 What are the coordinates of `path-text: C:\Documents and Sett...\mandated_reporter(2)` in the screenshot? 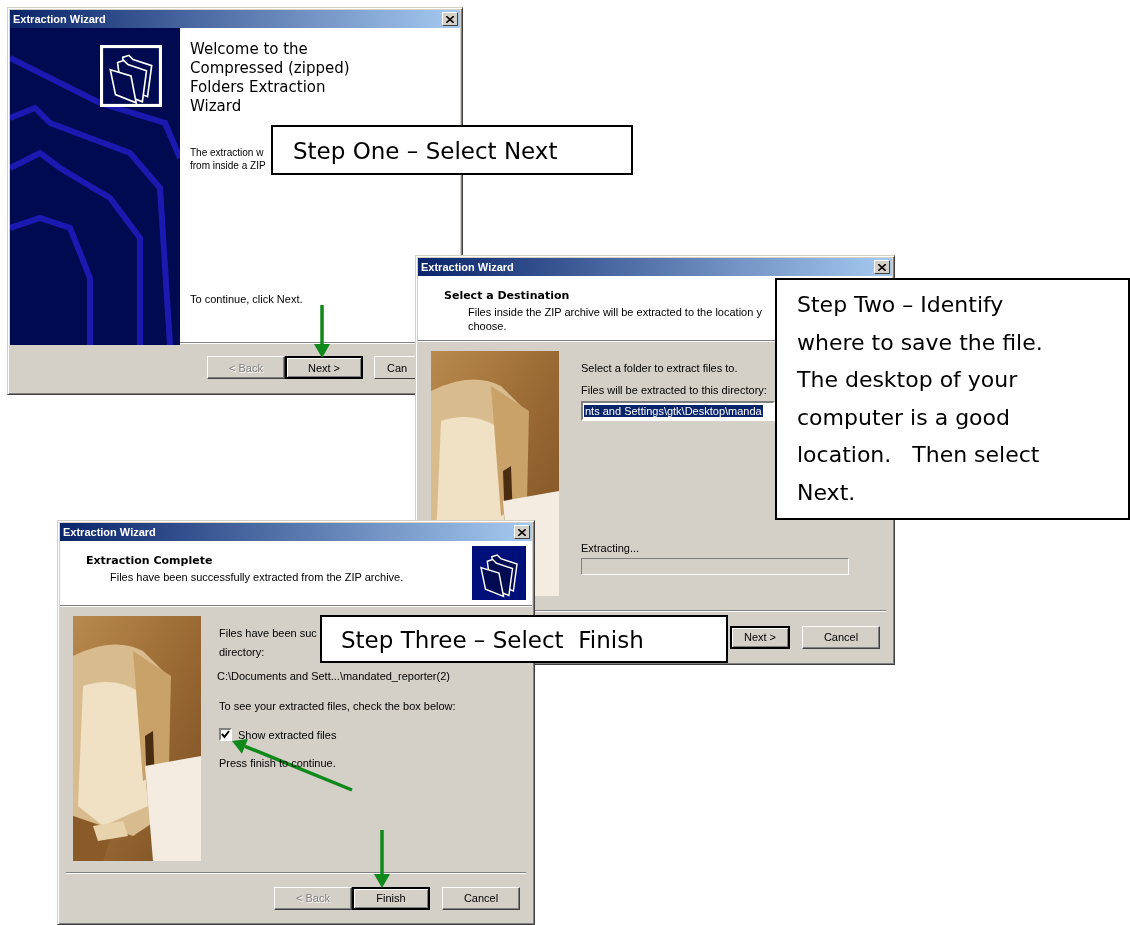 It's located at (333, 676).